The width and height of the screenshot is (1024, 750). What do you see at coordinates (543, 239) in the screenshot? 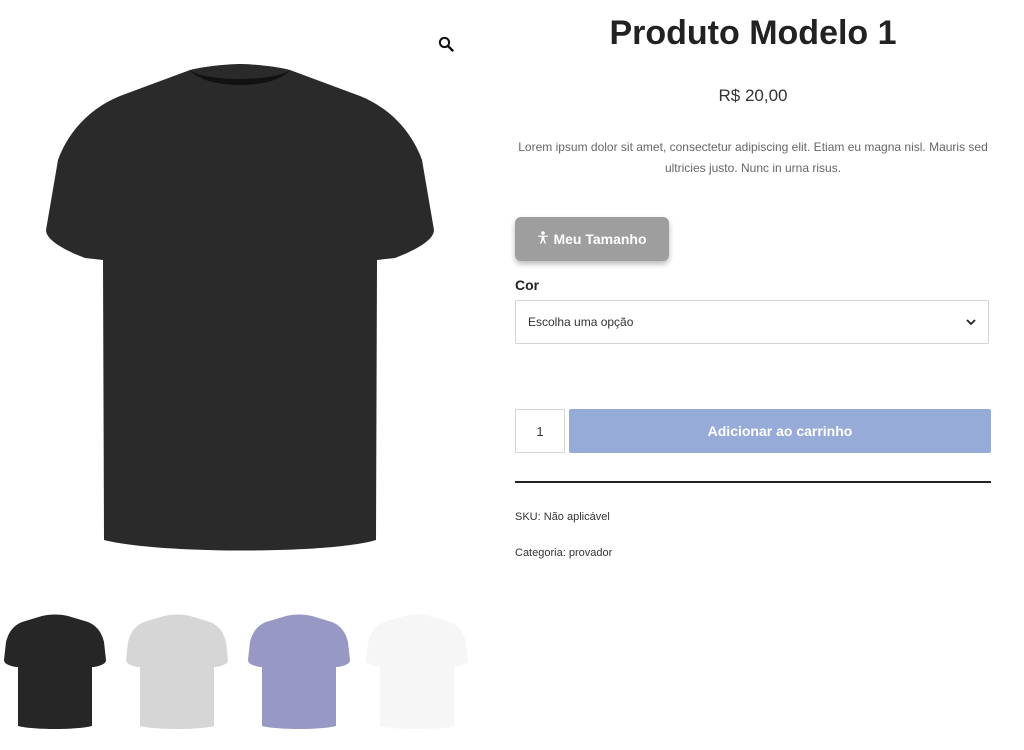
I see `person-icon` at bounding box center [543, 239].